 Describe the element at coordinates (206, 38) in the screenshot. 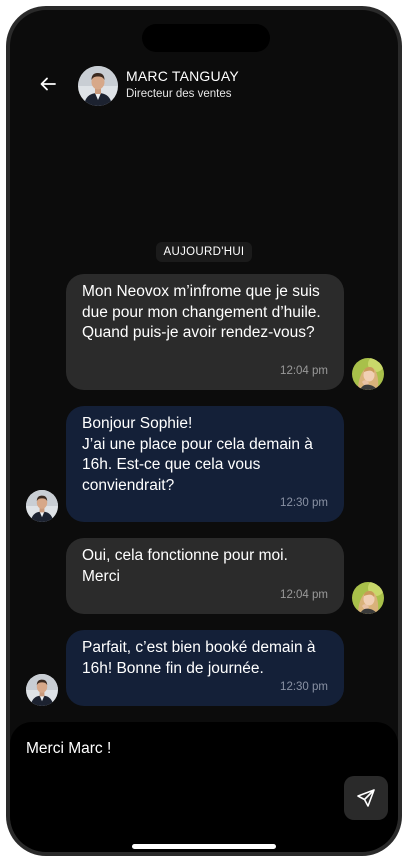

I see `camera-notch` at that location.